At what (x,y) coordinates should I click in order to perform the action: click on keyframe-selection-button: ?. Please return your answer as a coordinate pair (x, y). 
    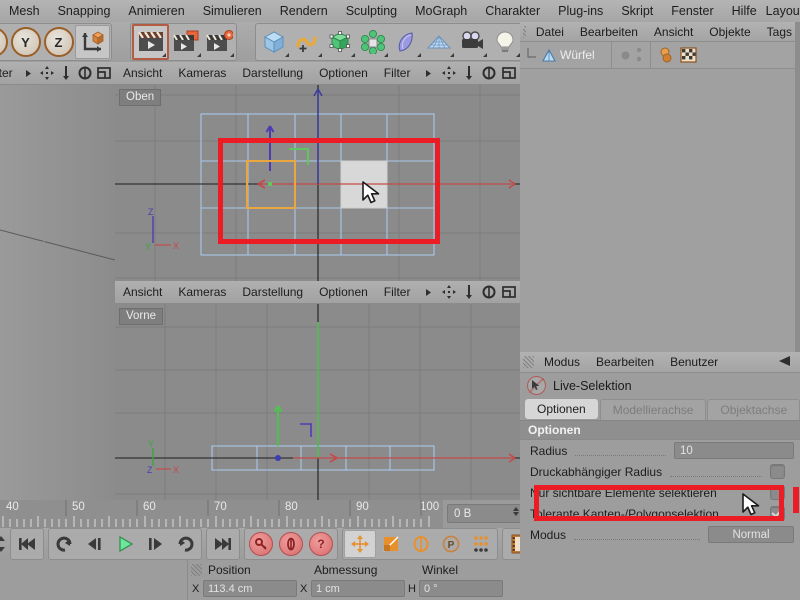
    Looking at the image, I should click on (321, 544).